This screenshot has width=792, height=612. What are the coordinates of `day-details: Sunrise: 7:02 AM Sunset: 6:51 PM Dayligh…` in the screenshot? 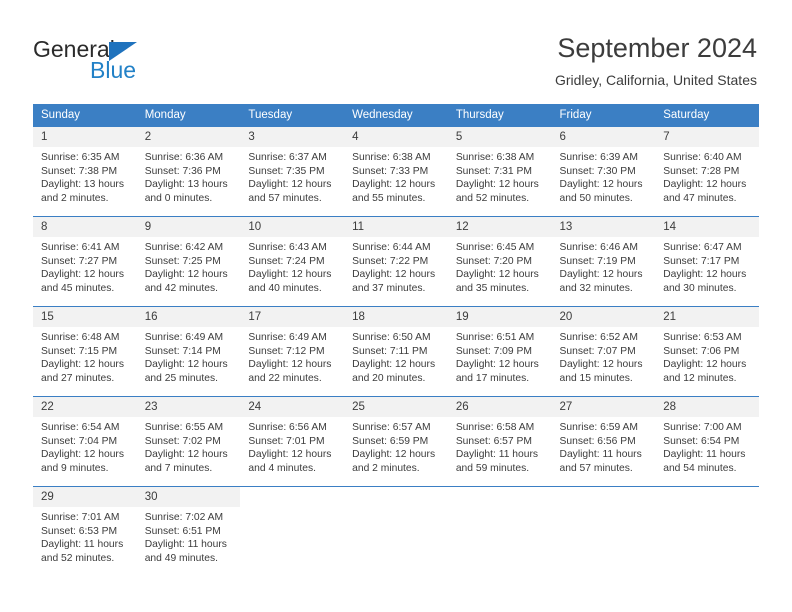 It's located at (189, 536).